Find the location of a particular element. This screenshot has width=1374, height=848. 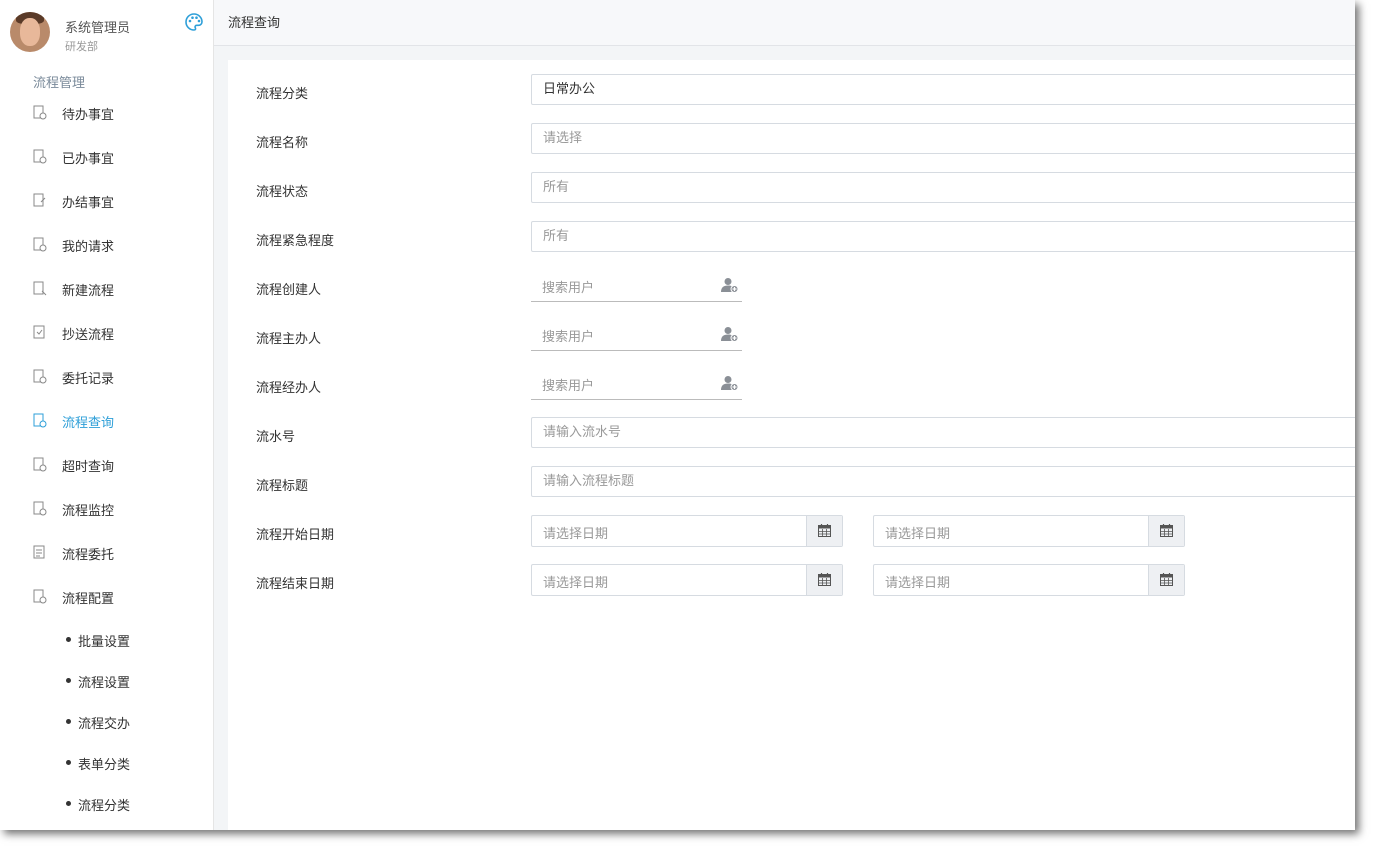

field-label: 流程分类 is located at coordinates (282, 94).